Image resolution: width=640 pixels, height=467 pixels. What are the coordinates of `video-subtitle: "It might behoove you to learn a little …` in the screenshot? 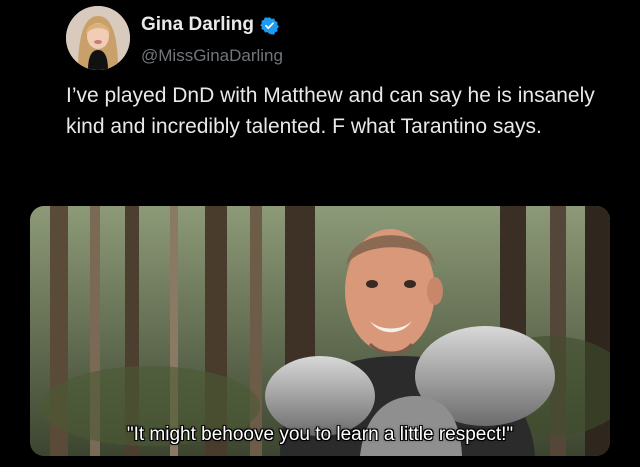 It's located at (320, 434).